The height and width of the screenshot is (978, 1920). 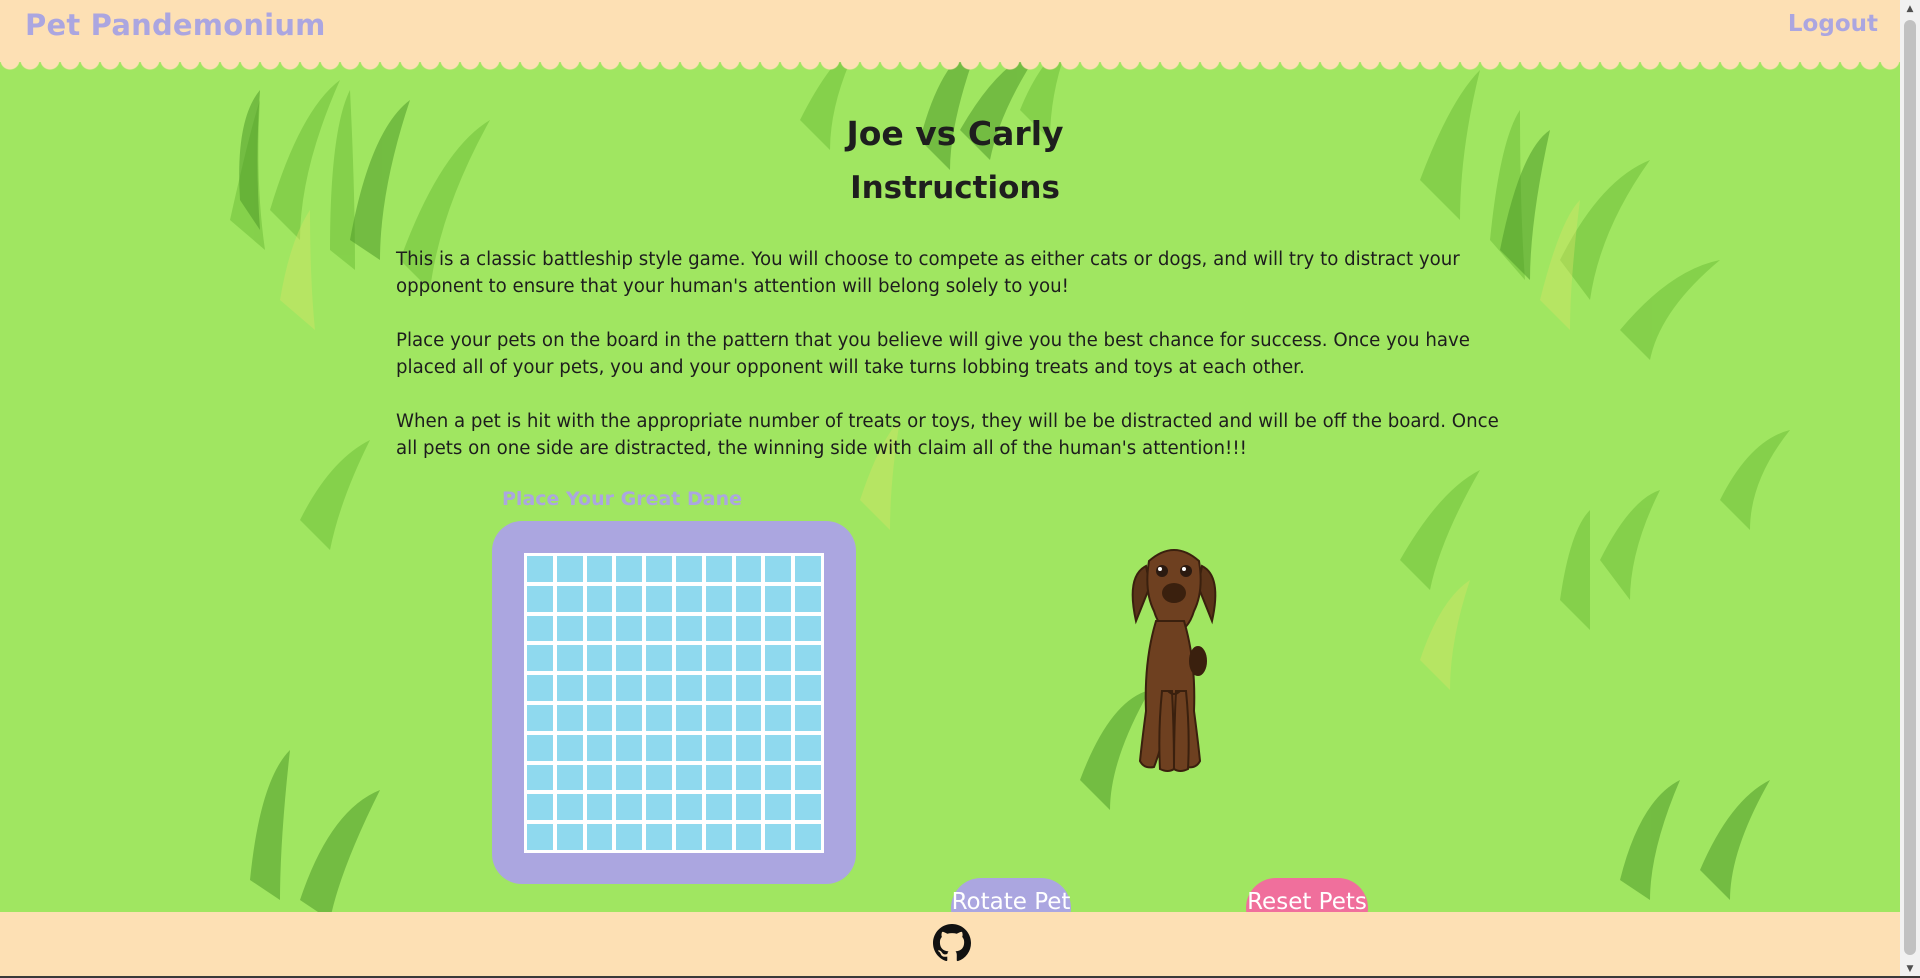 What do you see at coordinates (1833, 24) in the screenshot?
I see `logout-link: Logout` at bounding box center [1833, 24].